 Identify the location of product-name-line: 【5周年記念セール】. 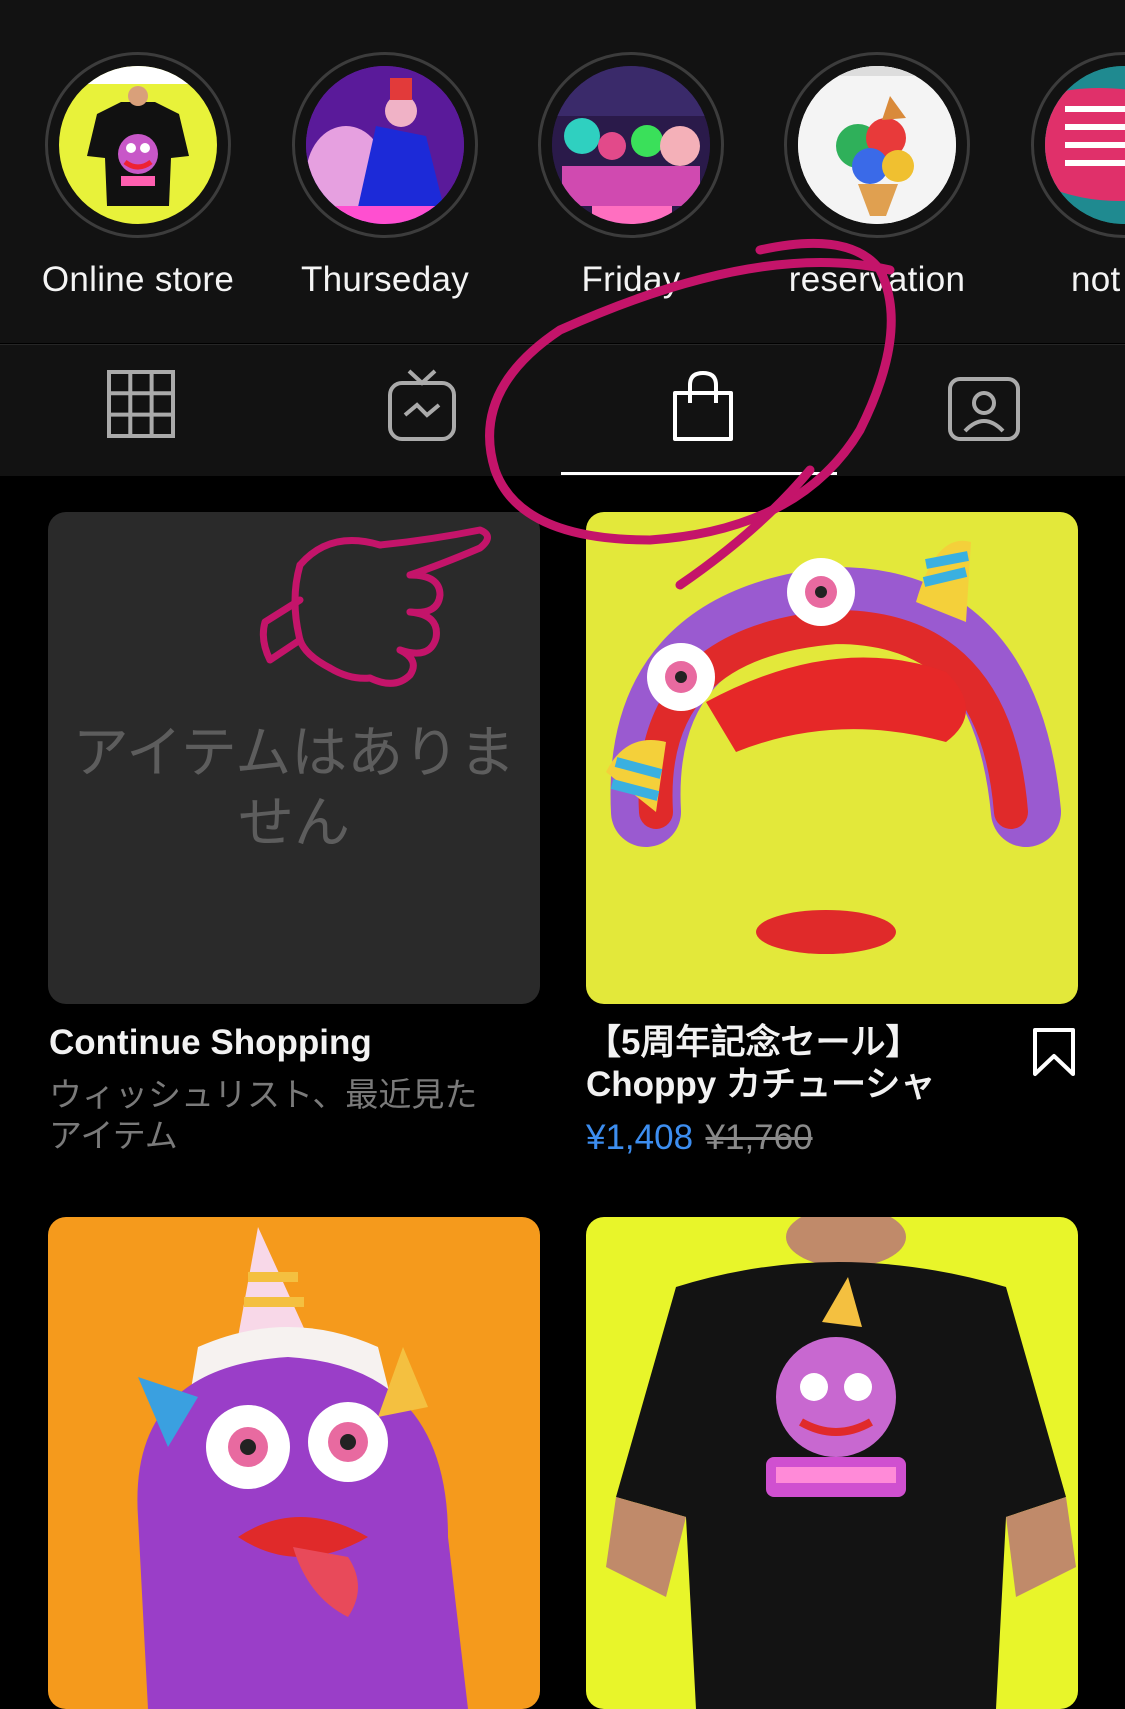
(753, 1042).